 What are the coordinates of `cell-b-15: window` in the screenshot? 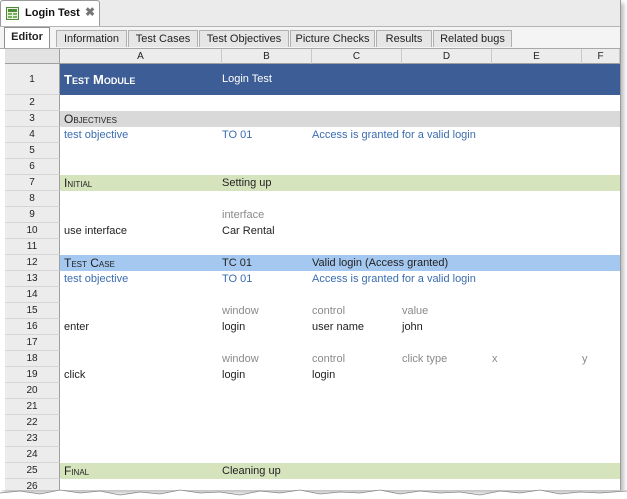 It's located at (240, 311).